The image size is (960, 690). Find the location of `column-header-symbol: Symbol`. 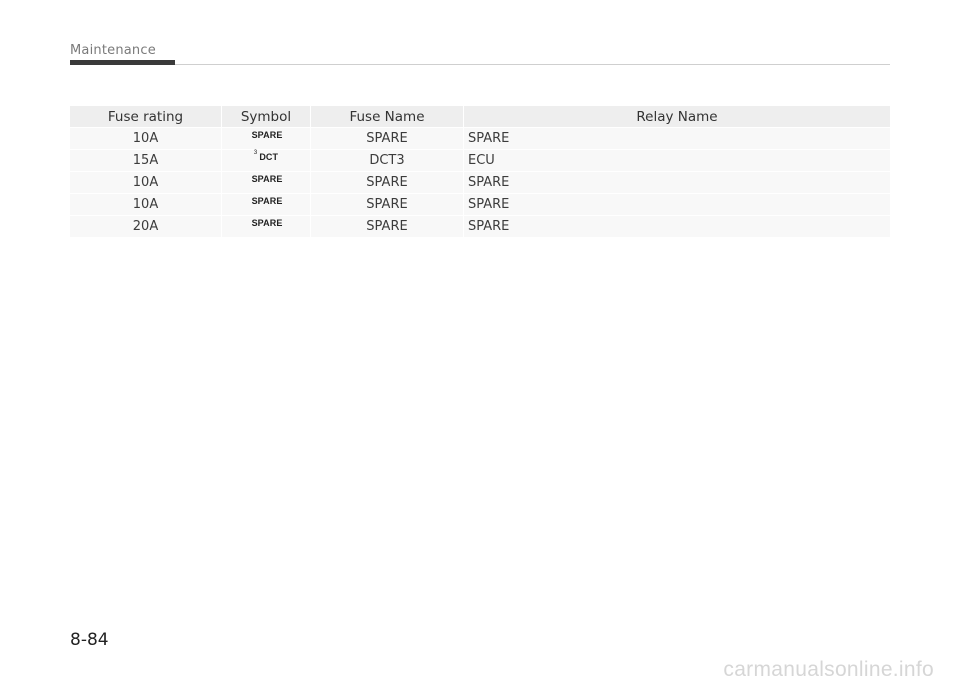

column-header-symbol: Symbol is located at coordinates (265, 116).